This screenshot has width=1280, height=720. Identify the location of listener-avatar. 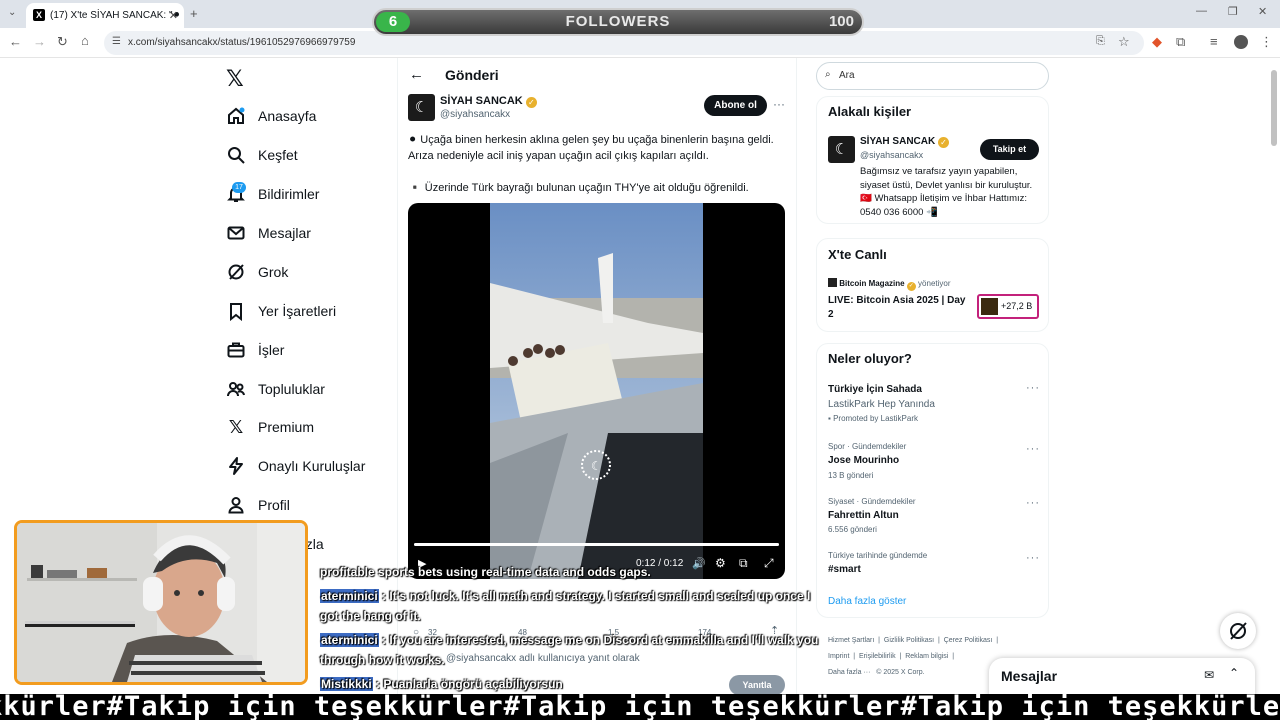
(989, 306).